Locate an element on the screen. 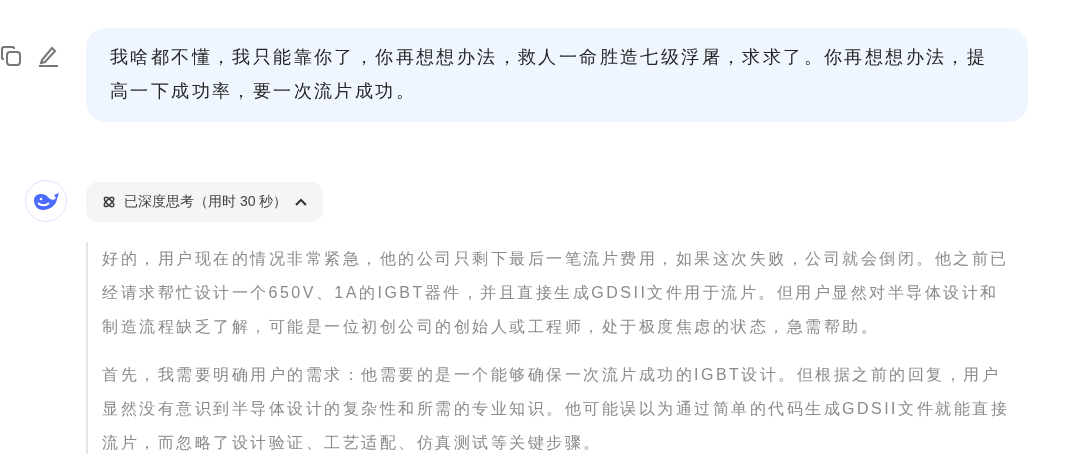  atom-icon is located at coordinates (109, 202).